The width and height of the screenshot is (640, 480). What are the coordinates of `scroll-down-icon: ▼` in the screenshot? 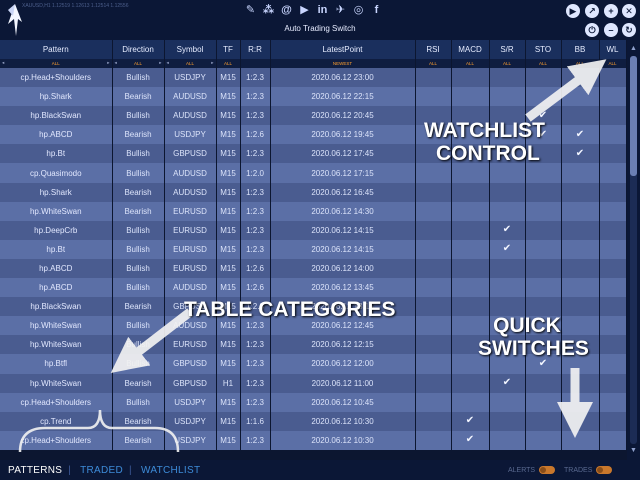 It's located at (633, 450).